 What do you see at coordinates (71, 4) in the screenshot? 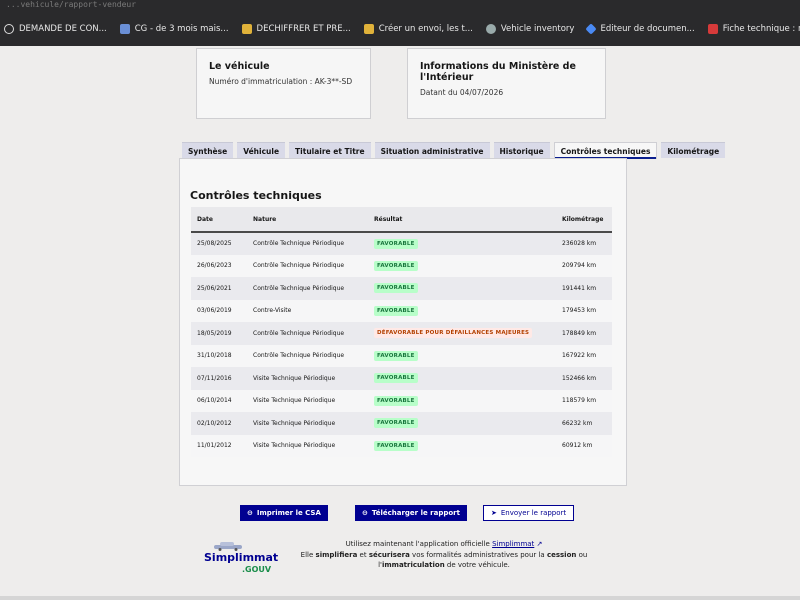
I see `url-fragment: ...vehicule/rapport-vendeur` at bounding box center [71, 4].